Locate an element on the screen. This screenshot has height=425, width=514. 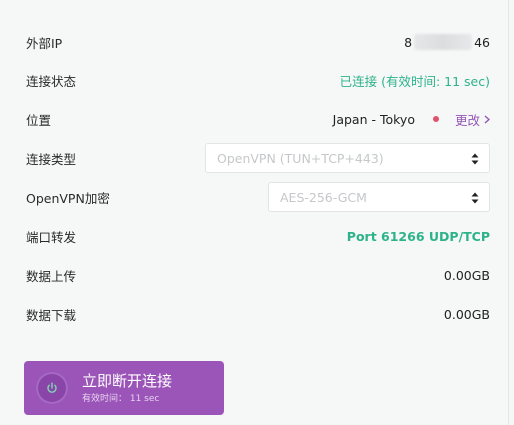
external-ip-row: 外部IP 8 46 is located at coordinates (258, 42).